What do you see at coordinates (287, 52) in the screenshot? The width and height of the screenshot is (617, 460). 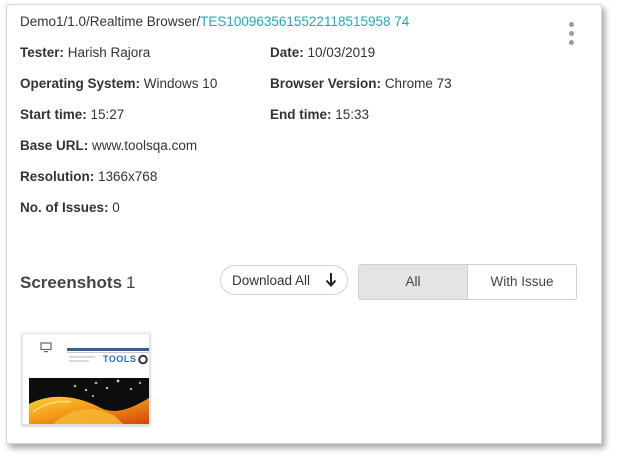 I see `date-label: Date:` at bounding box center [287, 52].